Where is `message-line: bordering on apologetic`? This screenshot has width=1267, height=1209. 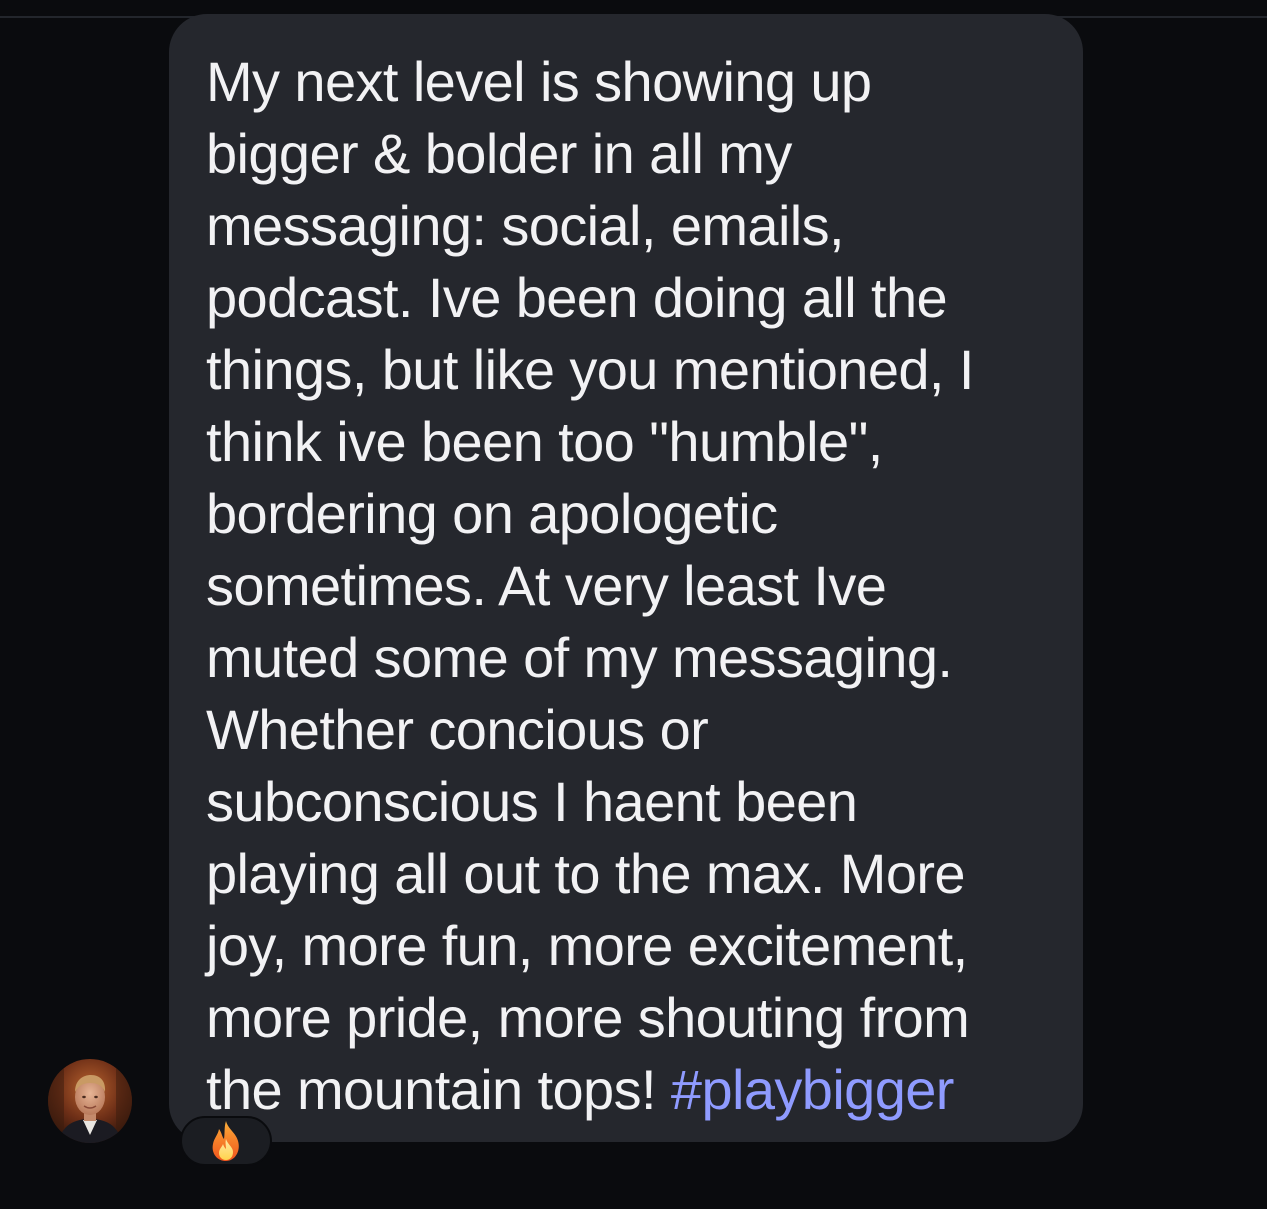
message-line: bordering on apologetic is located at coordinates (492, 513).